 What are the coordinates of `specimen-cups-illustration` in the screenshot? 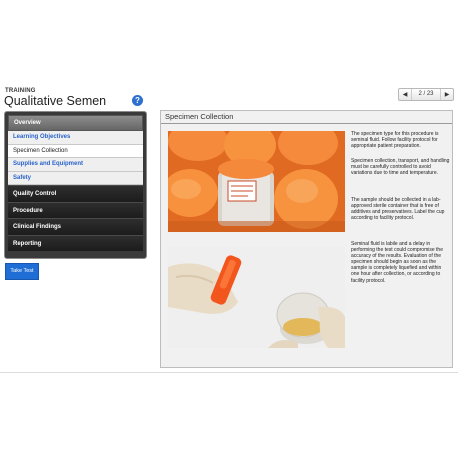 It's located at (256, 181).